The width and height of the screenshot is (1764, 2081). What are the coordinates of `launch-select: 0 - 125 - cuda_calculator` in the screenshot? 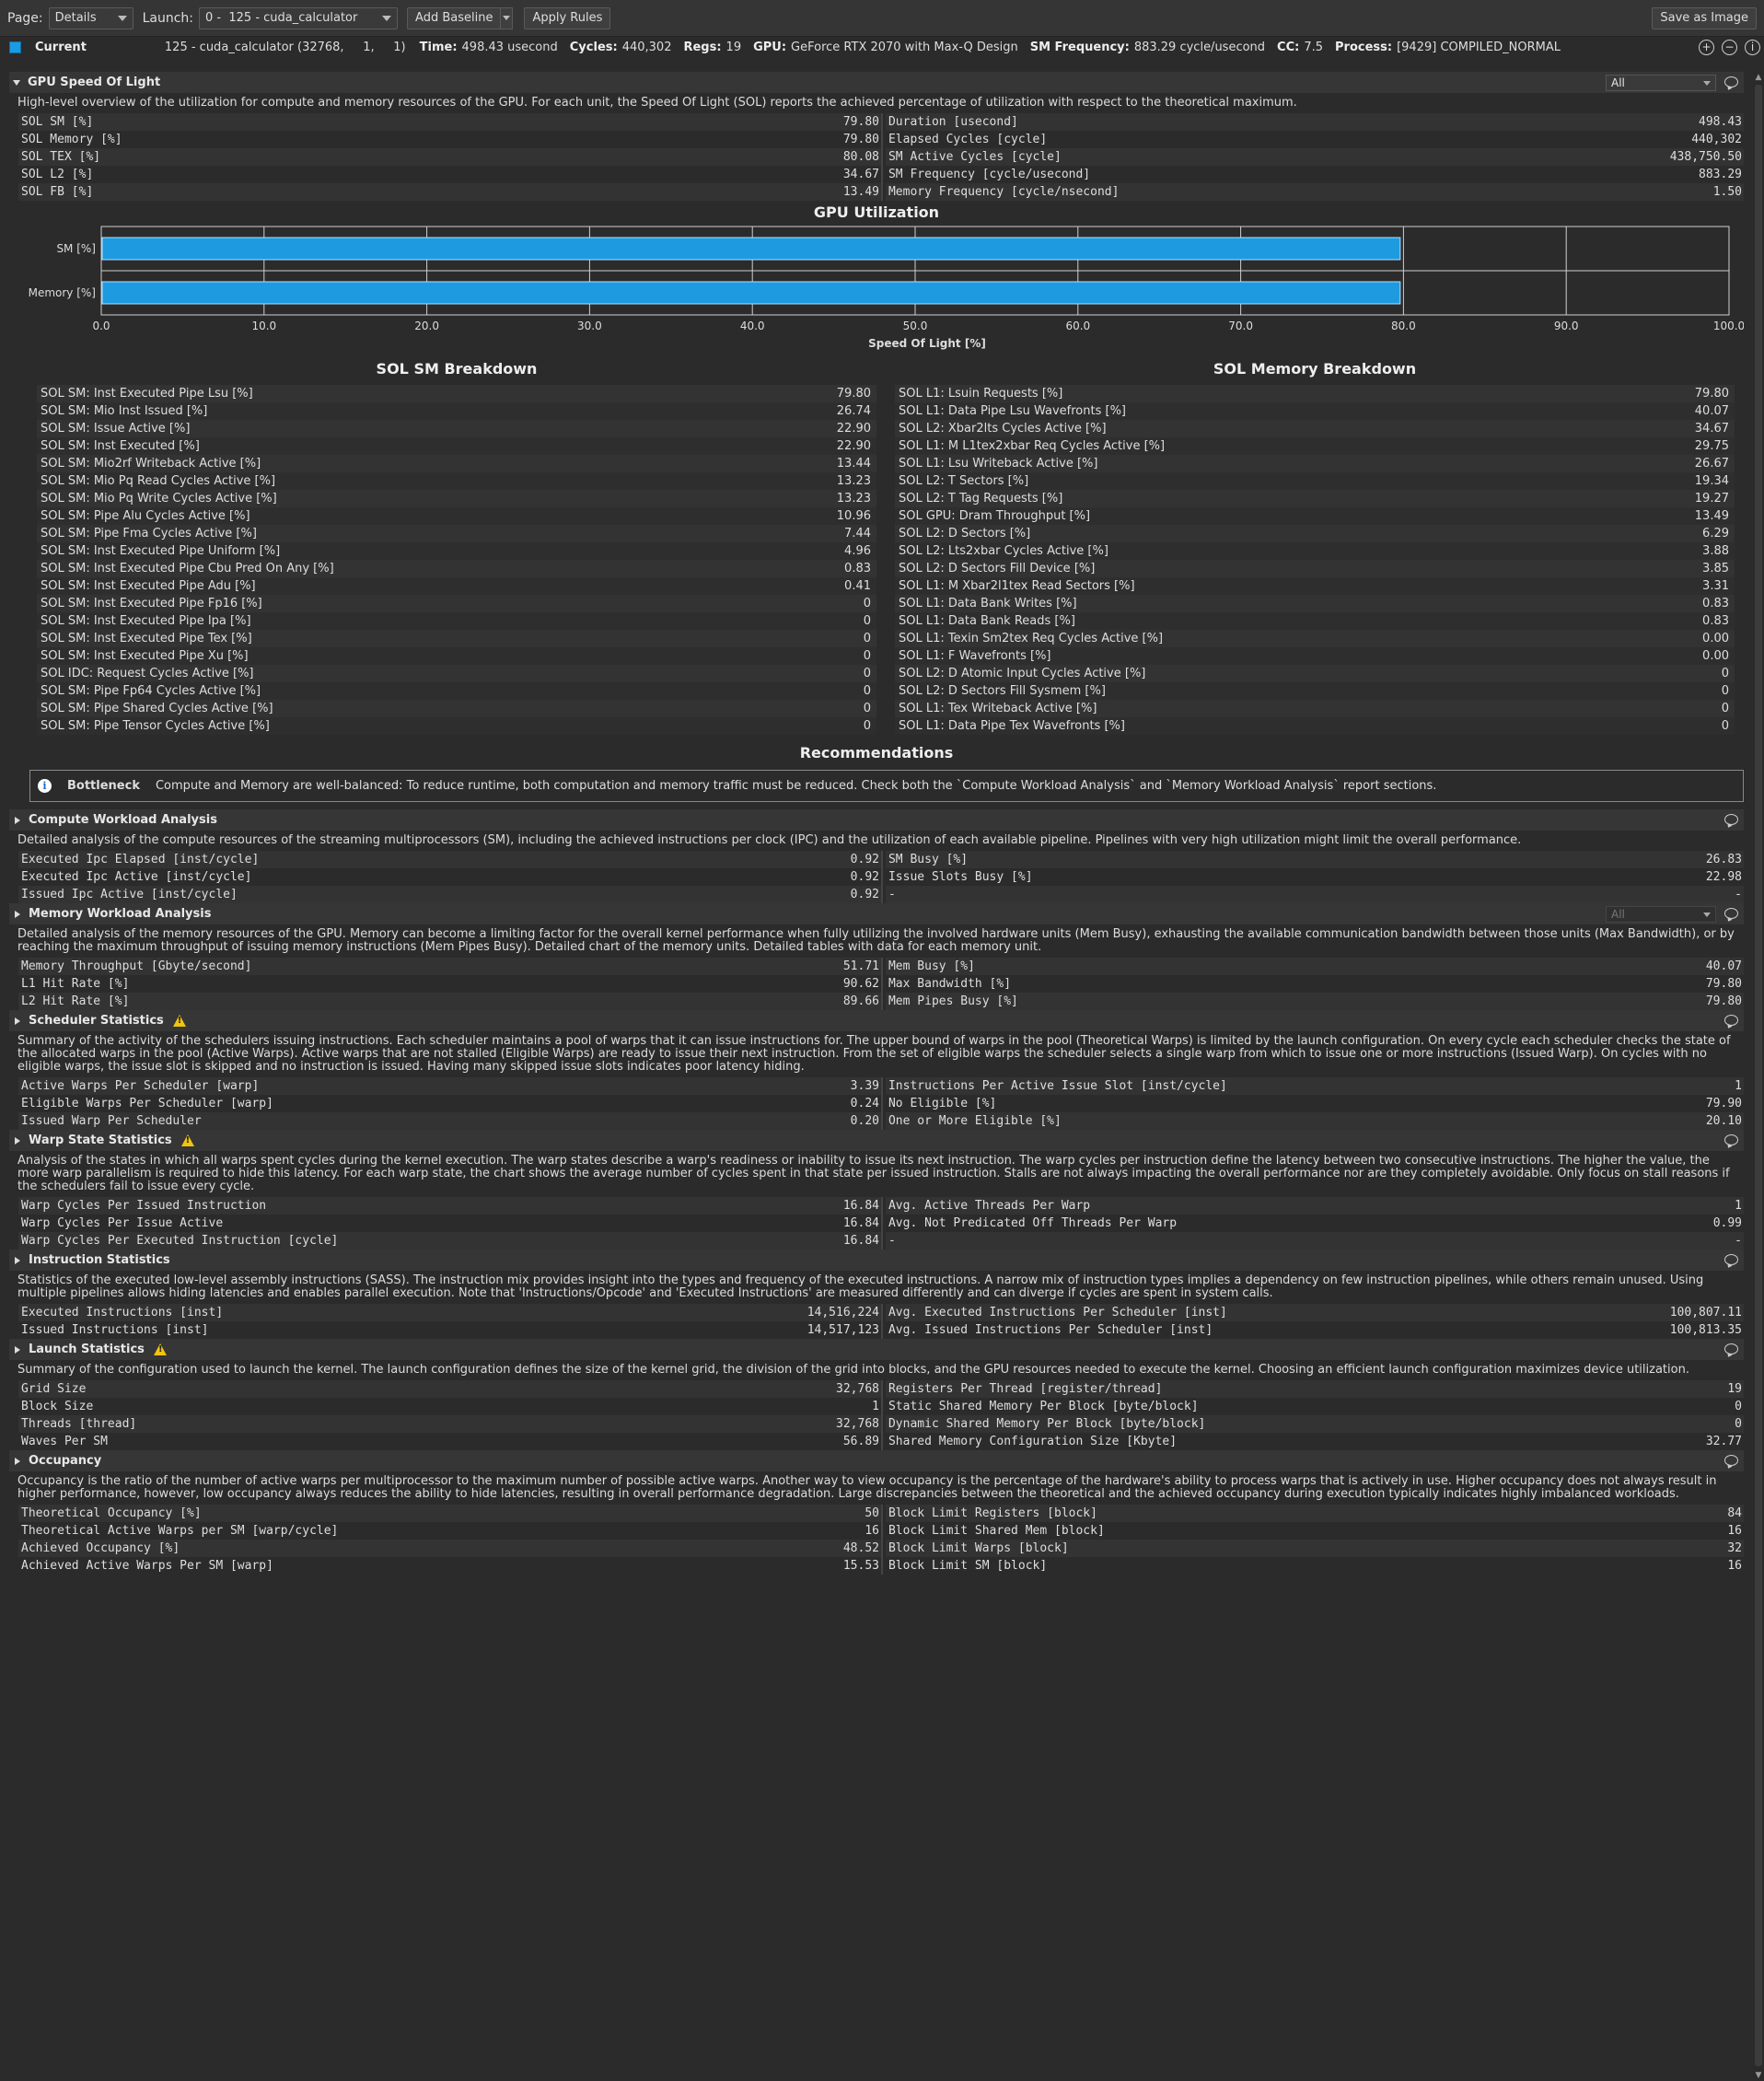 It's located at (299, 17).